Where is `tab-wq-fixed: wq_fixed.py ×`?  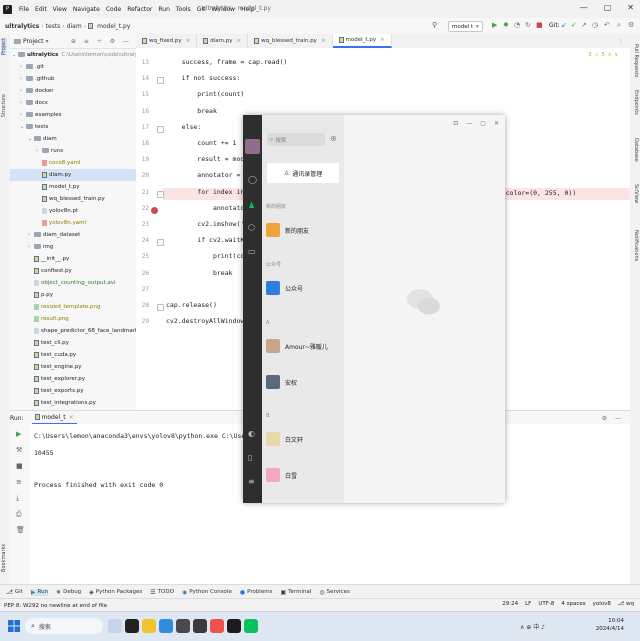
tab-wq-fixed: wq_fixed.py × is located at coordinates (167, 41).